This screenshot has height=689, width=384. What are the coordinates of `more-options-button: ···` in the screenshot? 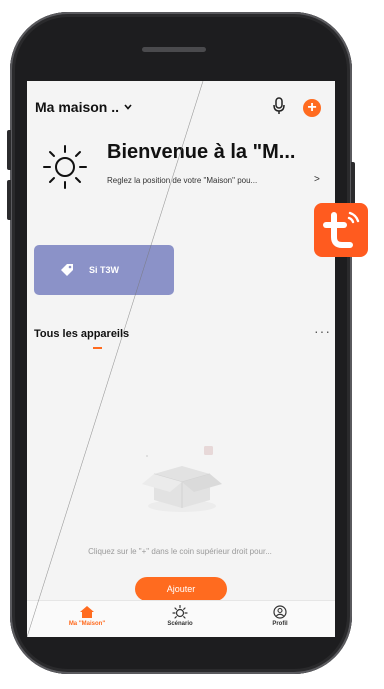 It's located at (322, 331).